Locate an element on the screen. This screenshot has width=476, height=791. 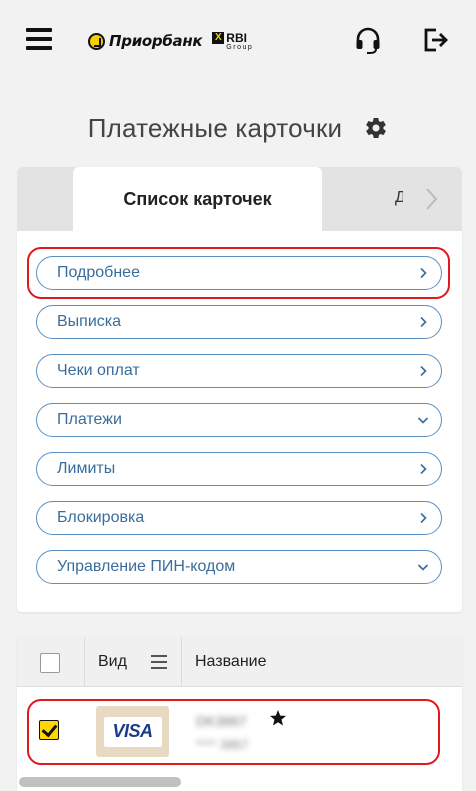
row-checkbox is located at coordinates (49, 730).